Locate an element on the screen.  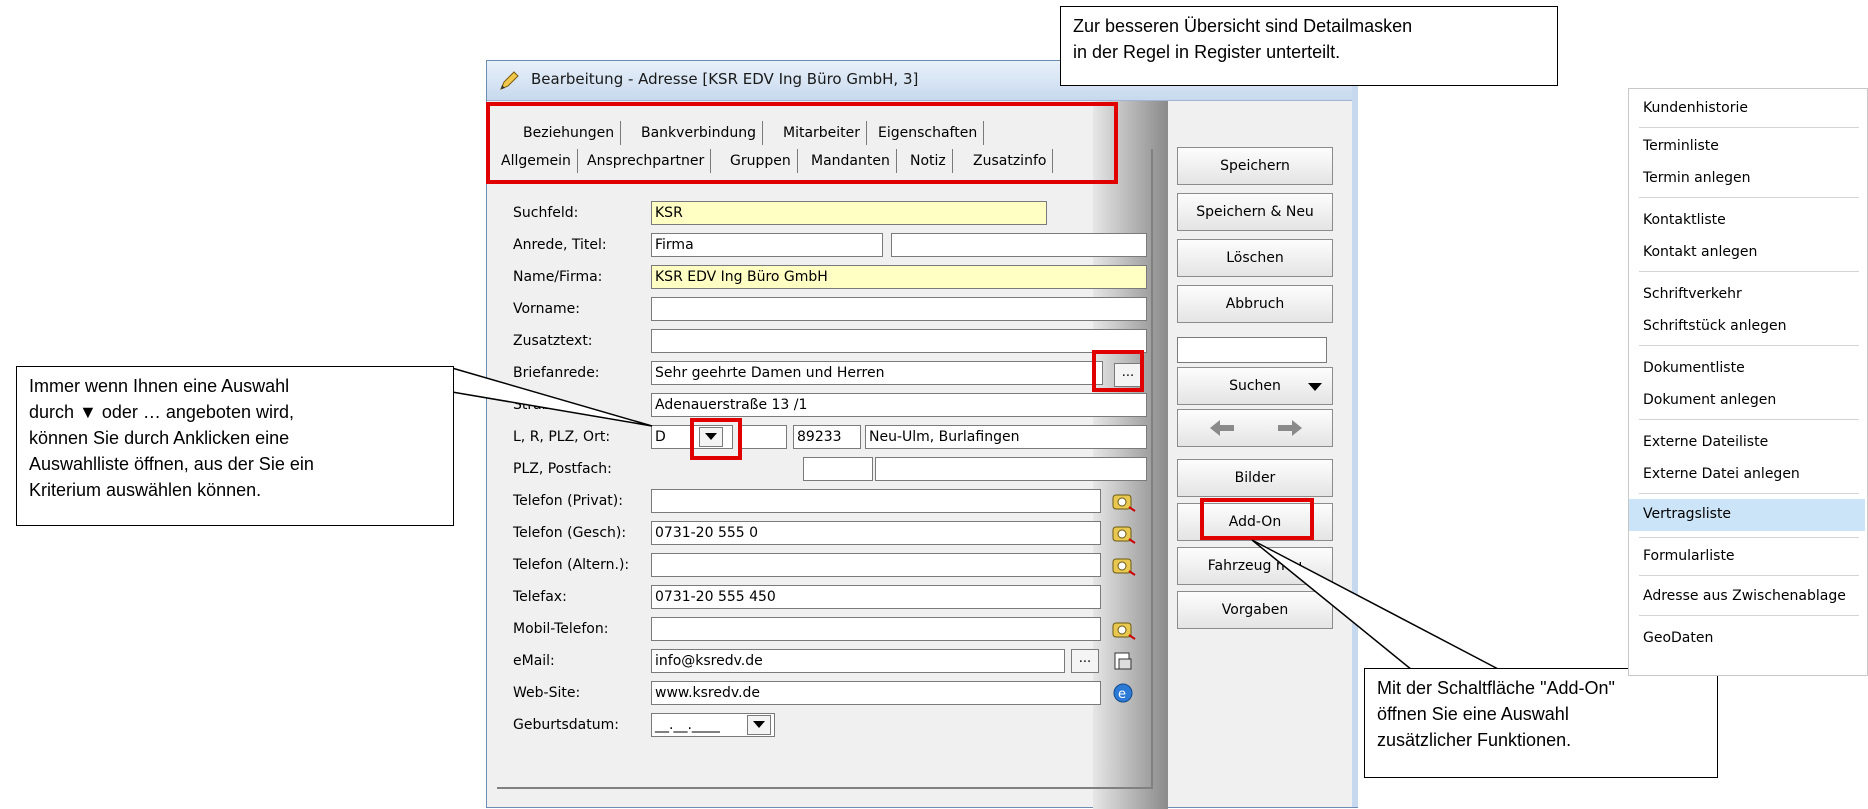
menu-item-schriftstueck-anlegen: Schriftstück anlegen is located at coordinates (1747, 326).